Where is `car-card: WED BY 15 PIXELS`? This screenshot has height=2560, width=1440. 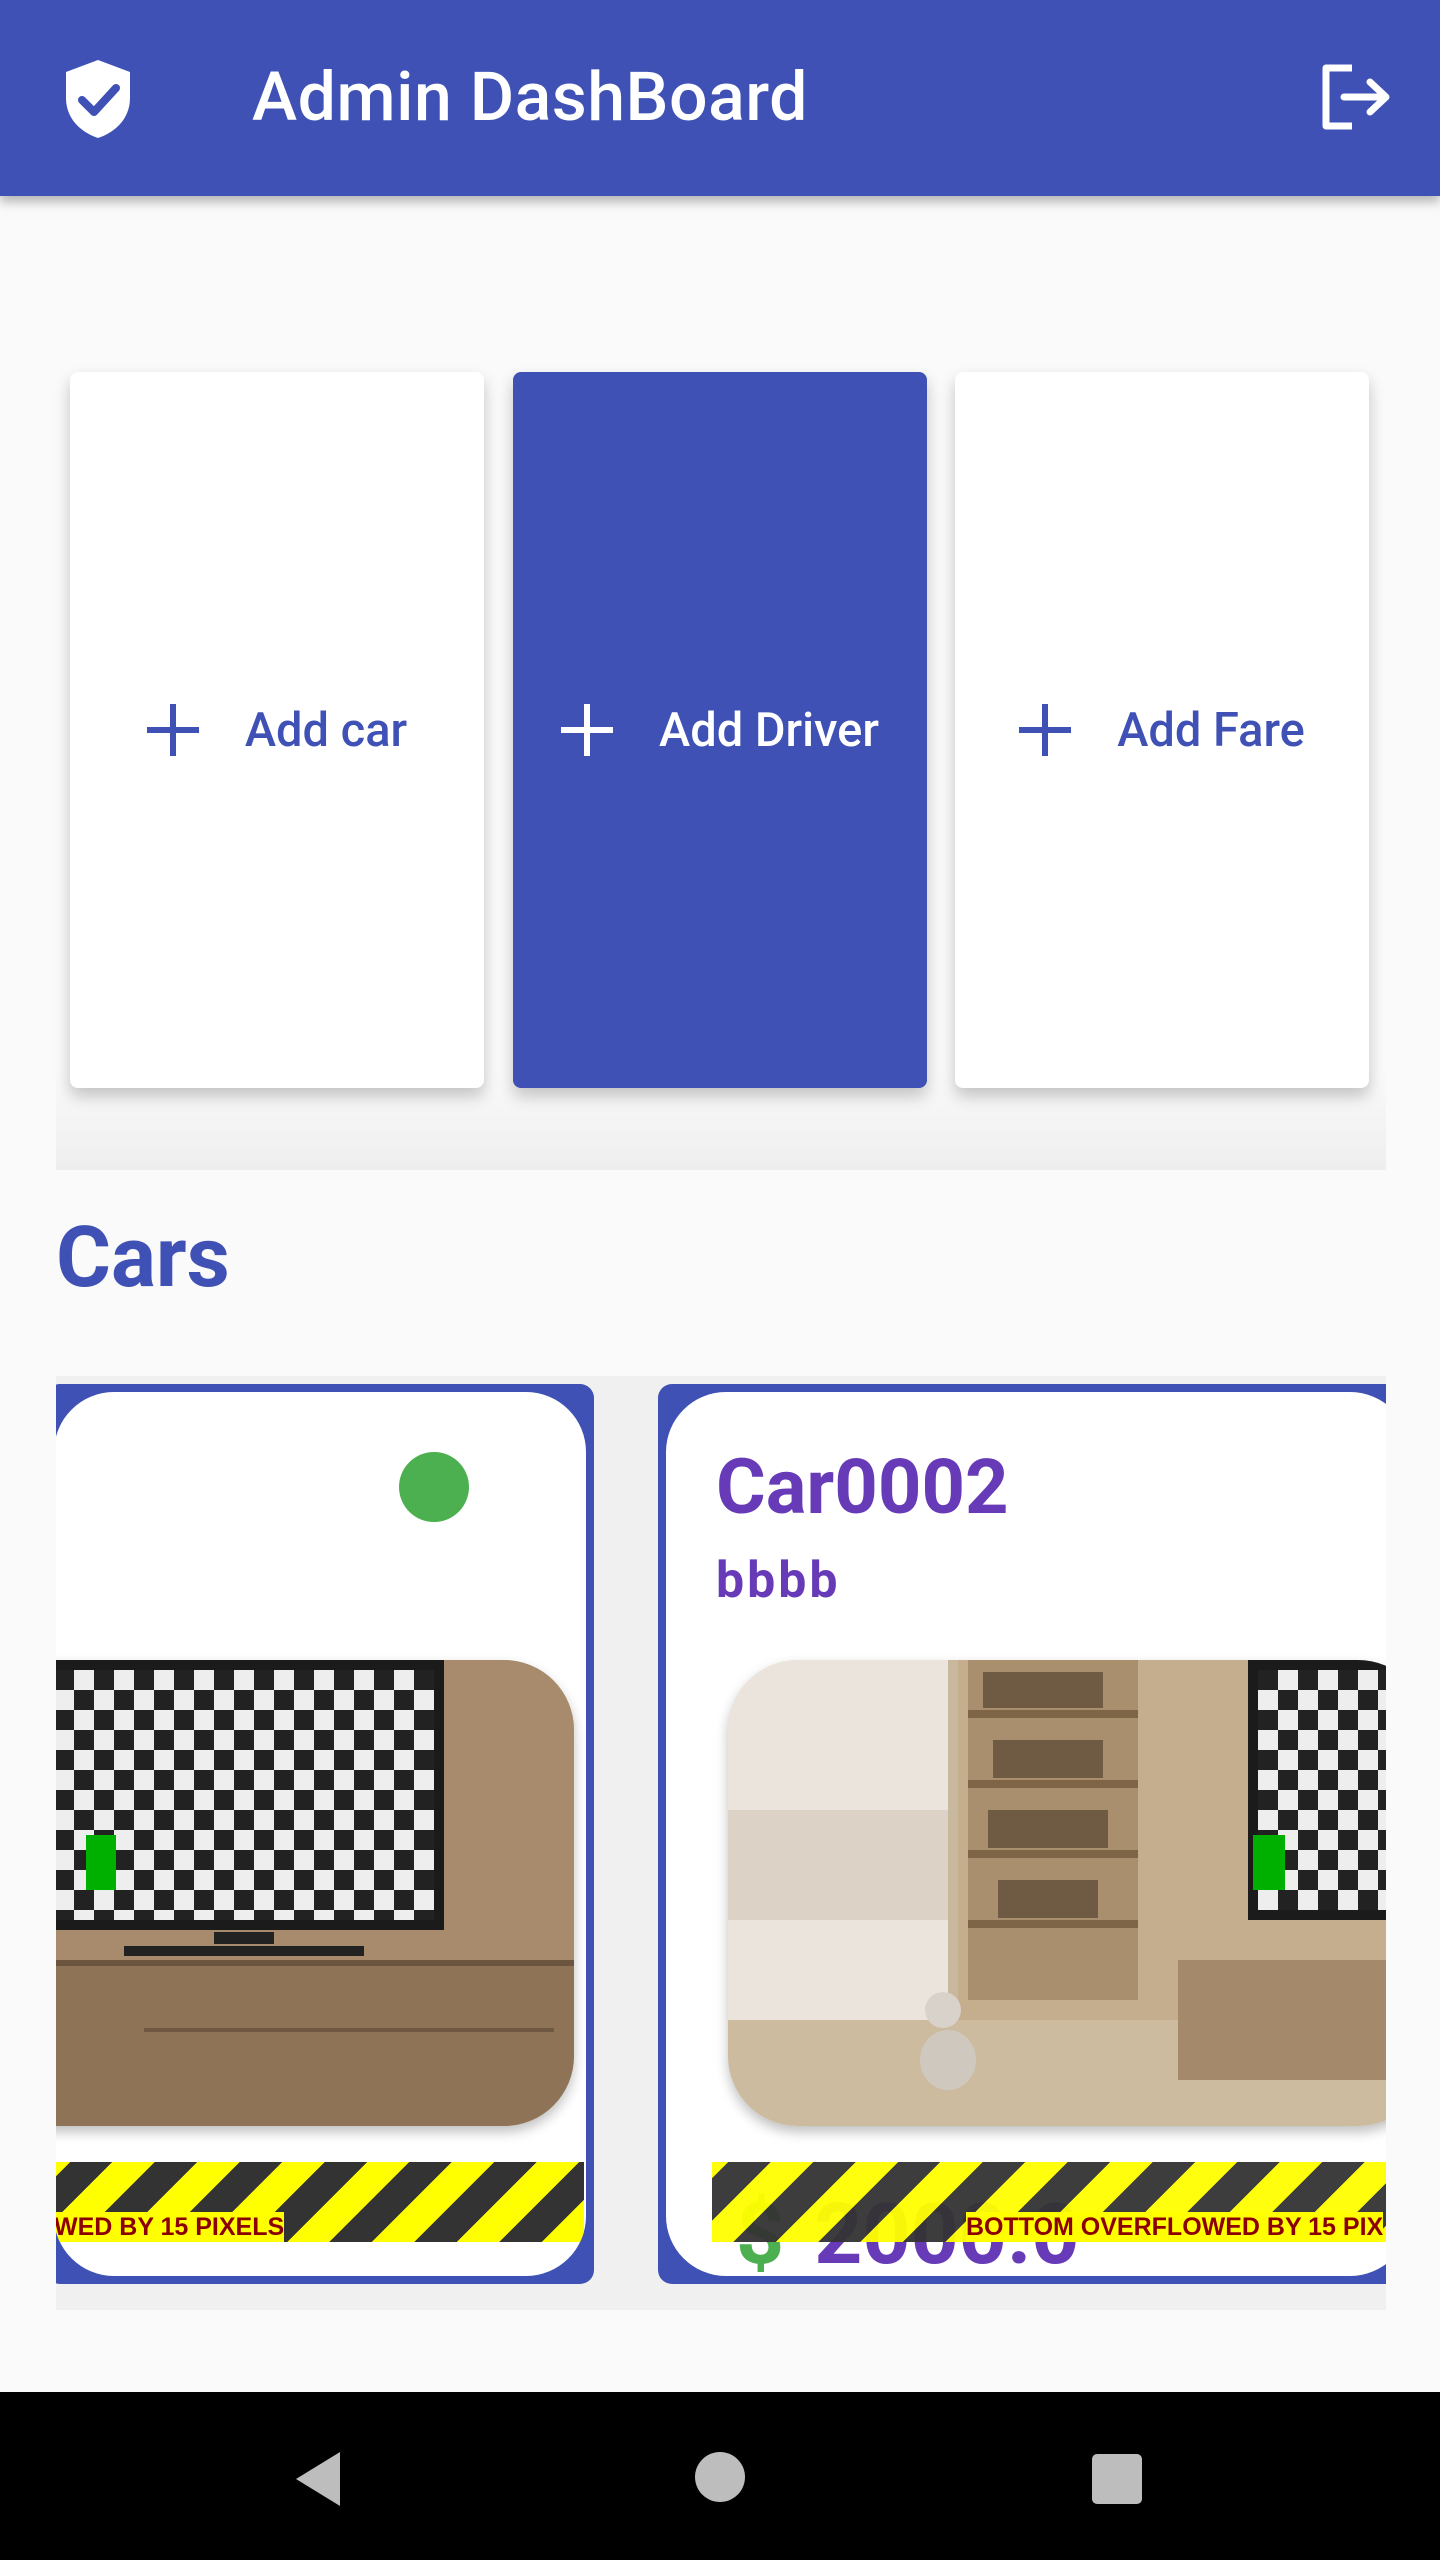 car-card: WED BY 15 PIXELS is located at coordinates (325, 1834).